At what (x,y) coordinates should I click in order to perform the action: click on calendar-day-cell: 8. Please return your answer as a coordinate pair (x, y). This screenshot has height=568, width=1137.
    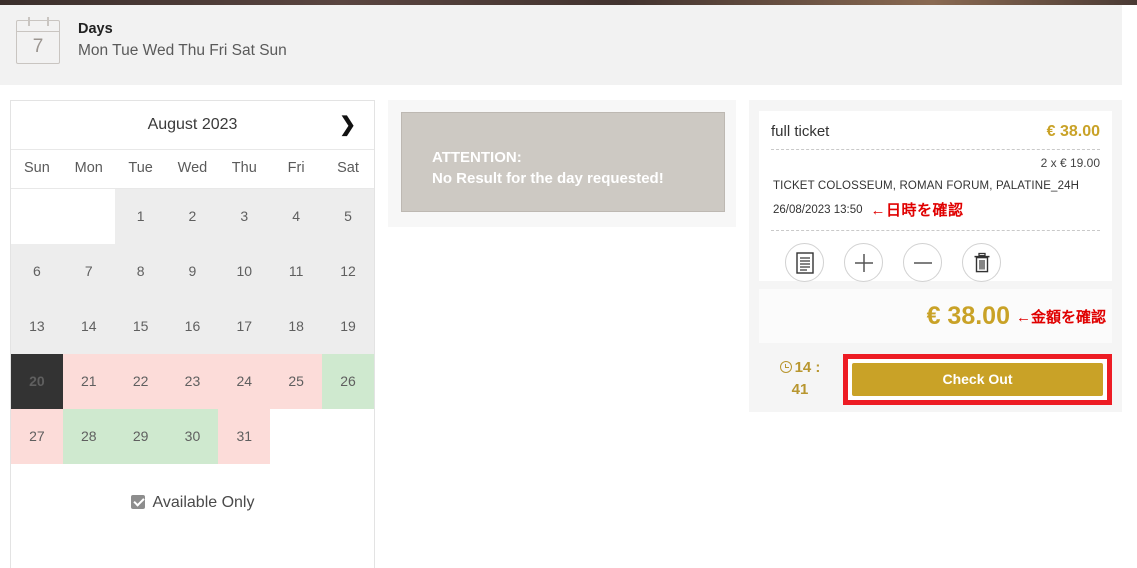
    Looking at the image, I should click on (140, 271).